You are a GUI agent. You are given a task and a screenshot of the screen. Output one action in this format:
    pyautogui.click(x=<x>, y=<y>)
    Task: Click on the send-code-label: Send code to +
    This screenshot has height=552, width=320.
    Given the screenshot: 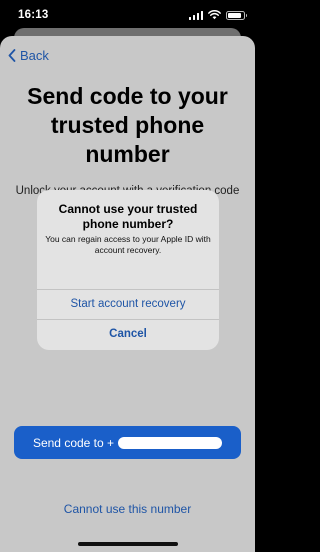 What is the action you would take?
    pyautogui.click(x=73, y=442)
    